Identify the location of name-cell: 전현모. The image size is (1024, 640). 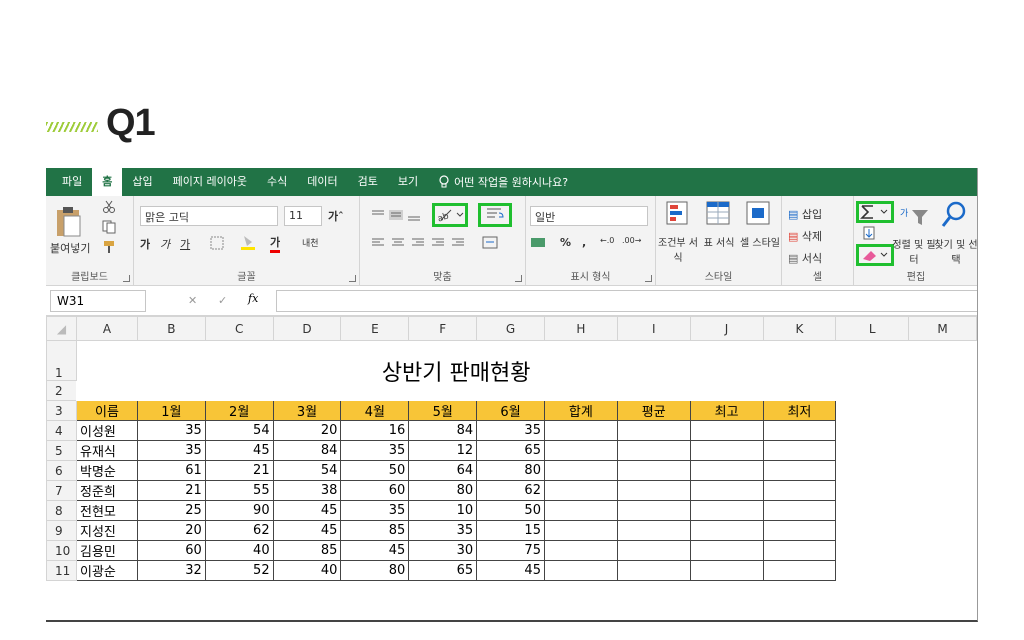
(106, 510).